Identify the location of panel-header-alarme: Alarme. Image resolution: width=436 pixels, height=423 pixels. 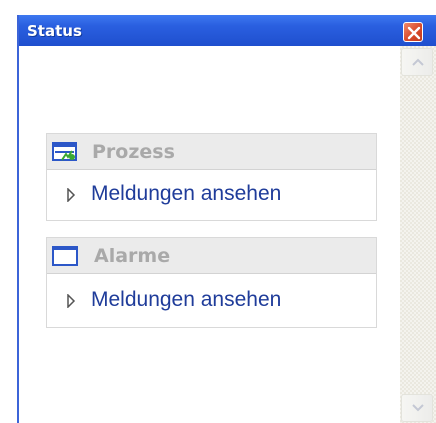
(211, 256).